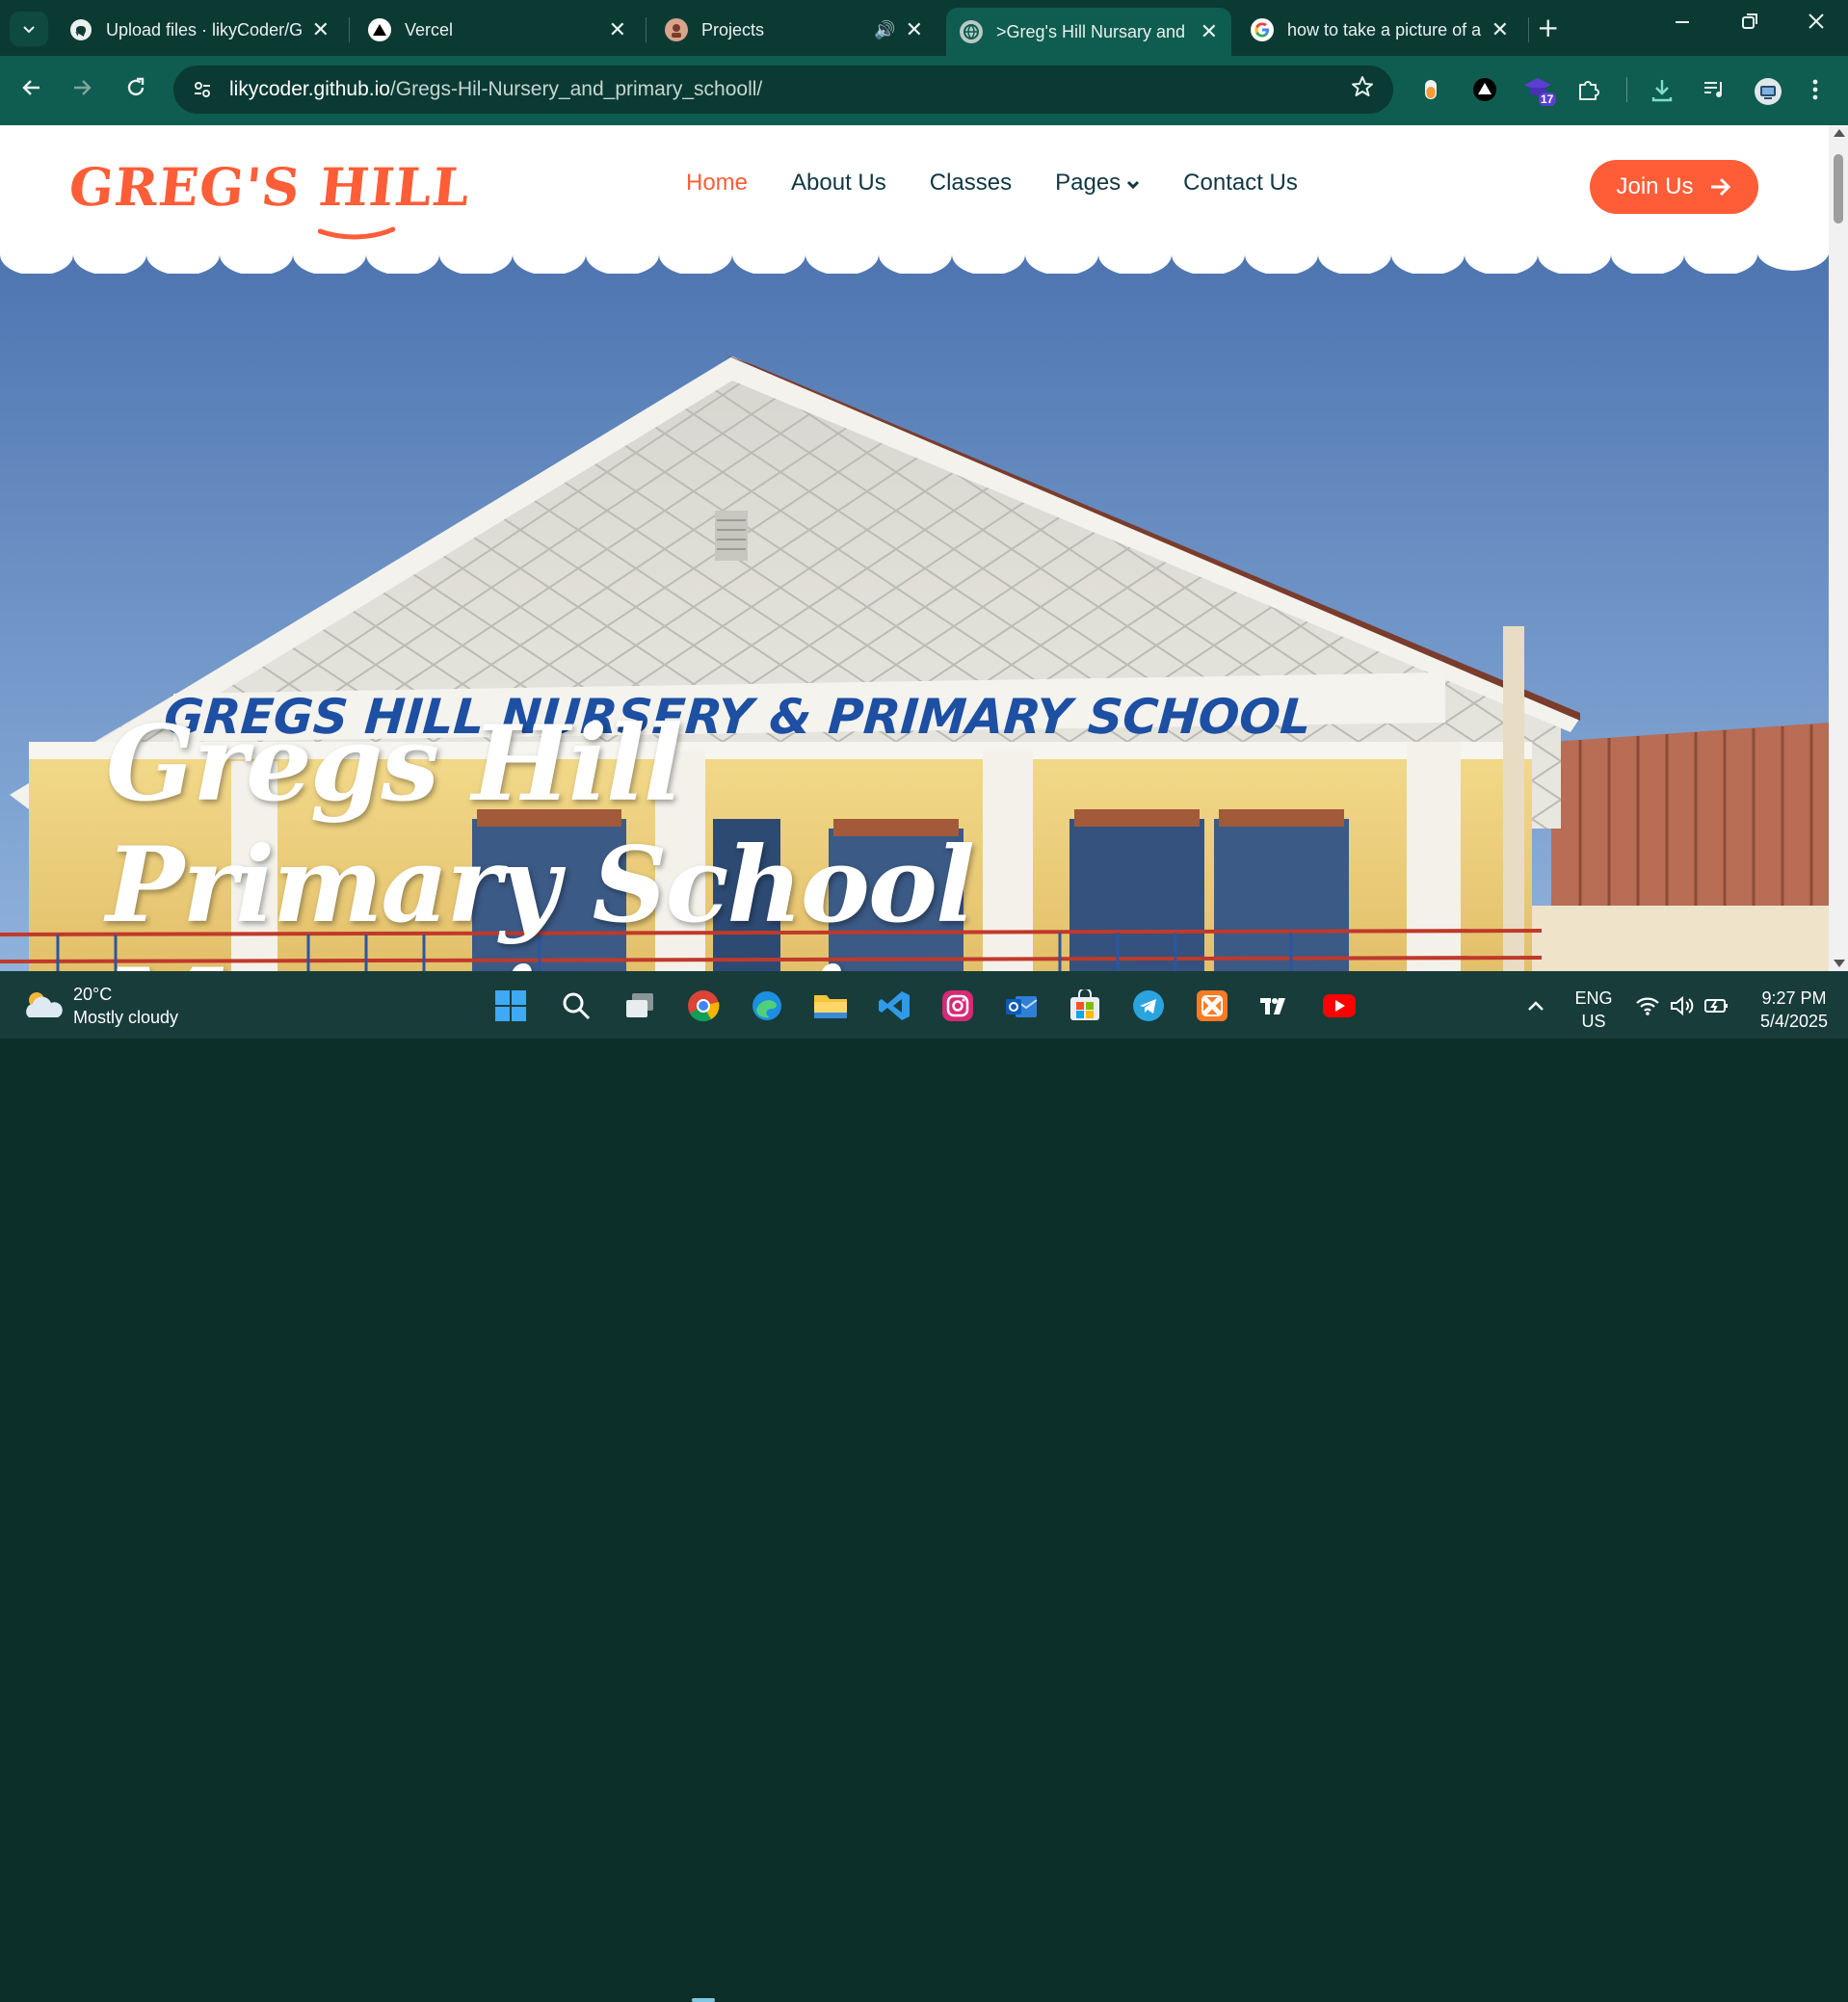  I want to click on scalloped-divider, so click(914, 257).